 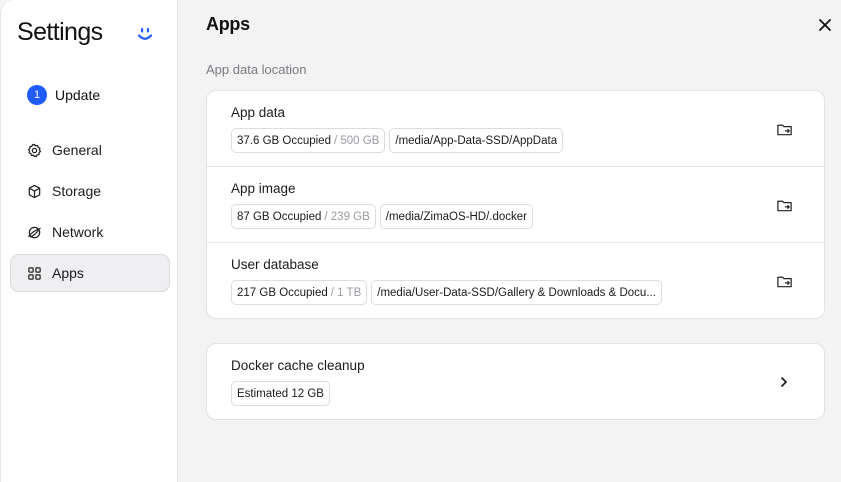 I want to click on globe-icon, so click(x=34, y=232).